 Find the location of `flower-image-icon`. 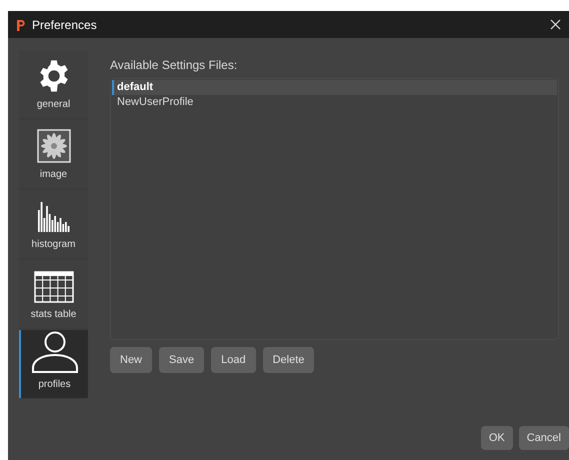

flower-image-icon is located at coordinates (53, 146).